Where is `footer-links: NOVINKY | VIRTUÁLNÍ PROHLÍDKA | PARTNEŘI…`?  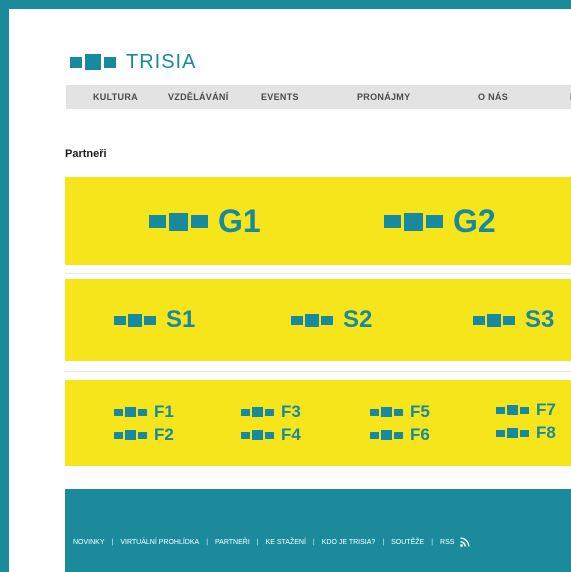
footer-links: NOVINKY | VIRTUÁLNÍ PROHLÍDKA | PARTNEŘI… is located at coordinates (271, 542).